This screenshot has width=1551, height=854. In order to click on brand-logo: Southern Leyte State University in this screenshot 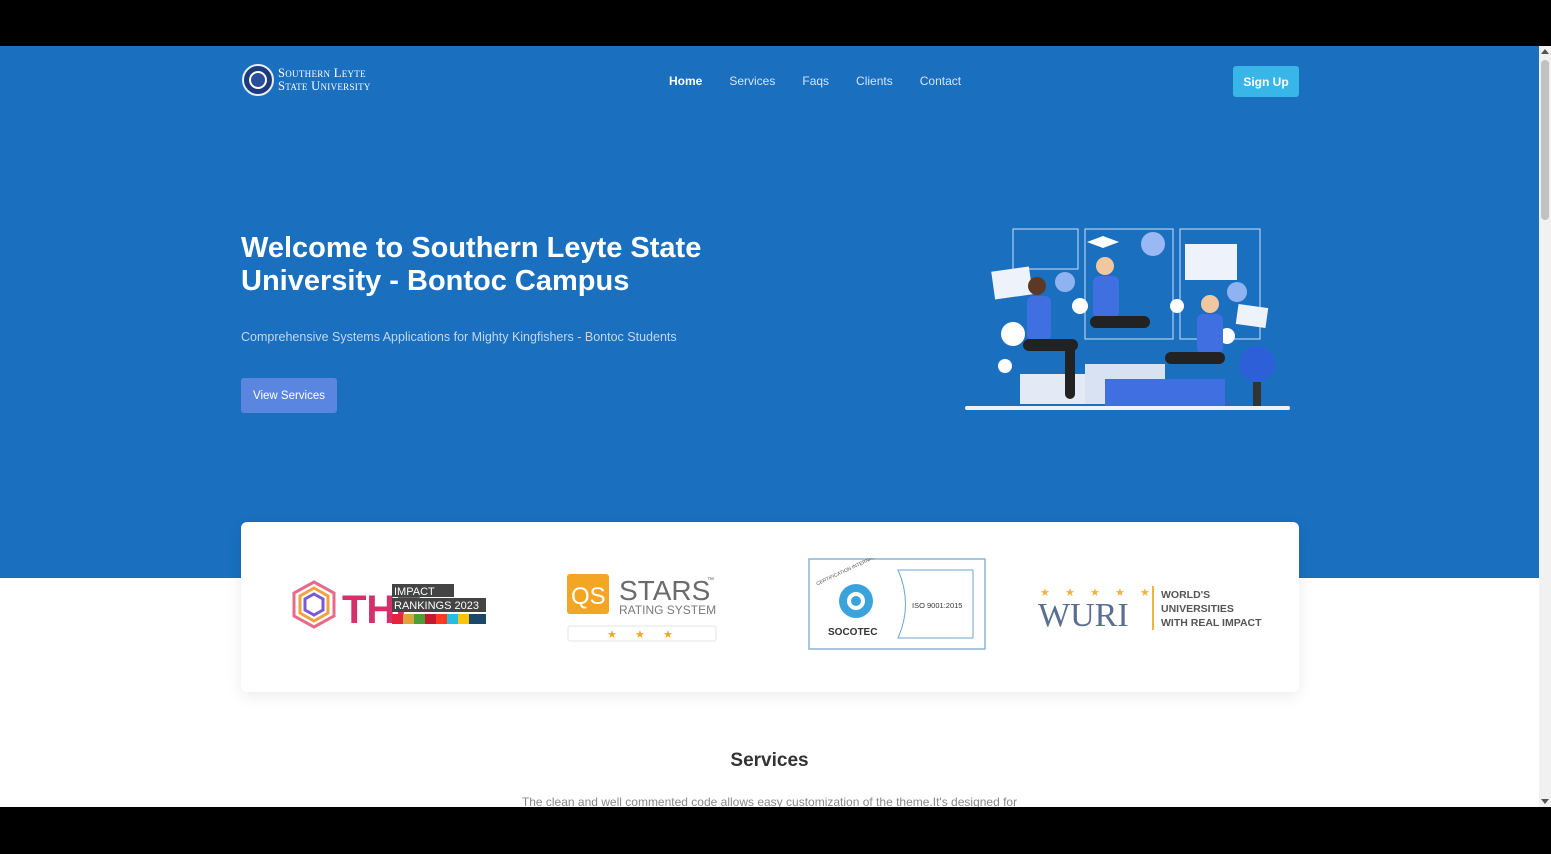, I will do `click(306, 80)`.